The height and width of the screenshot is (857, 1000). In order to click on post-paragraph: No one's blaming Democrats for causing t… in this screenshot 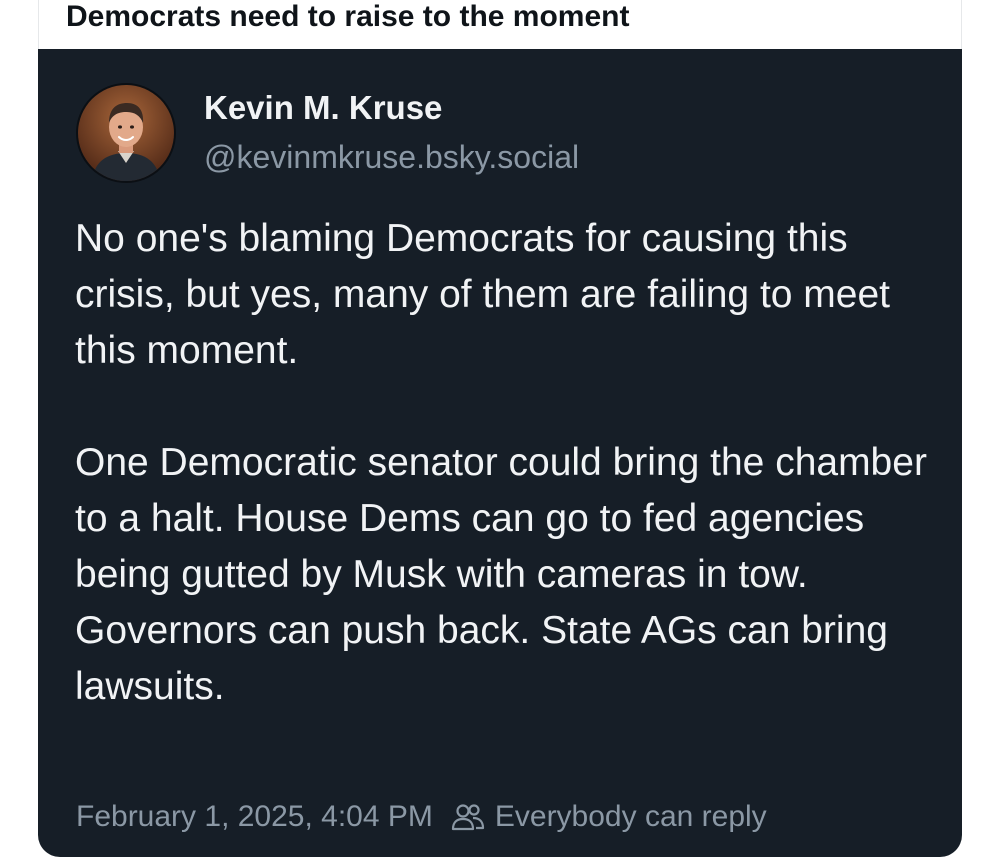, I will do `click(483, 294)`.